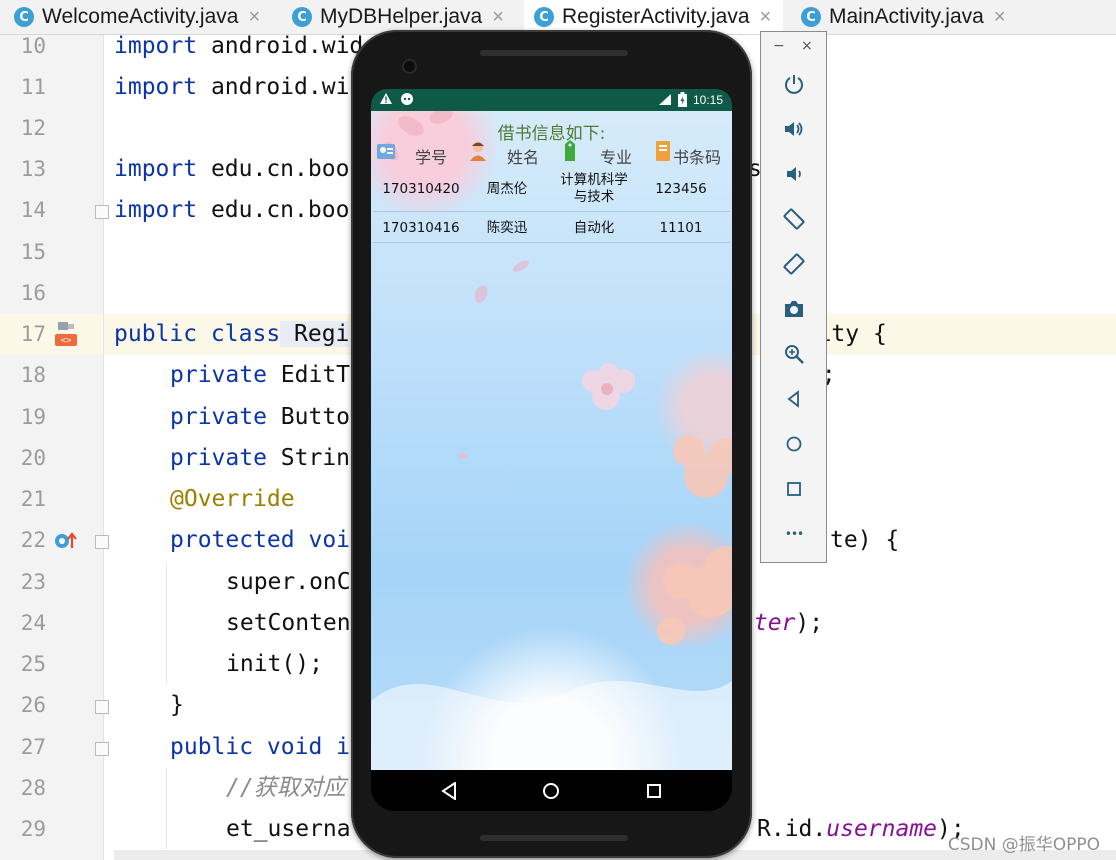 This screenshot has width=1116, height=860. I want to click on line-number: 14, so click(33, 210).